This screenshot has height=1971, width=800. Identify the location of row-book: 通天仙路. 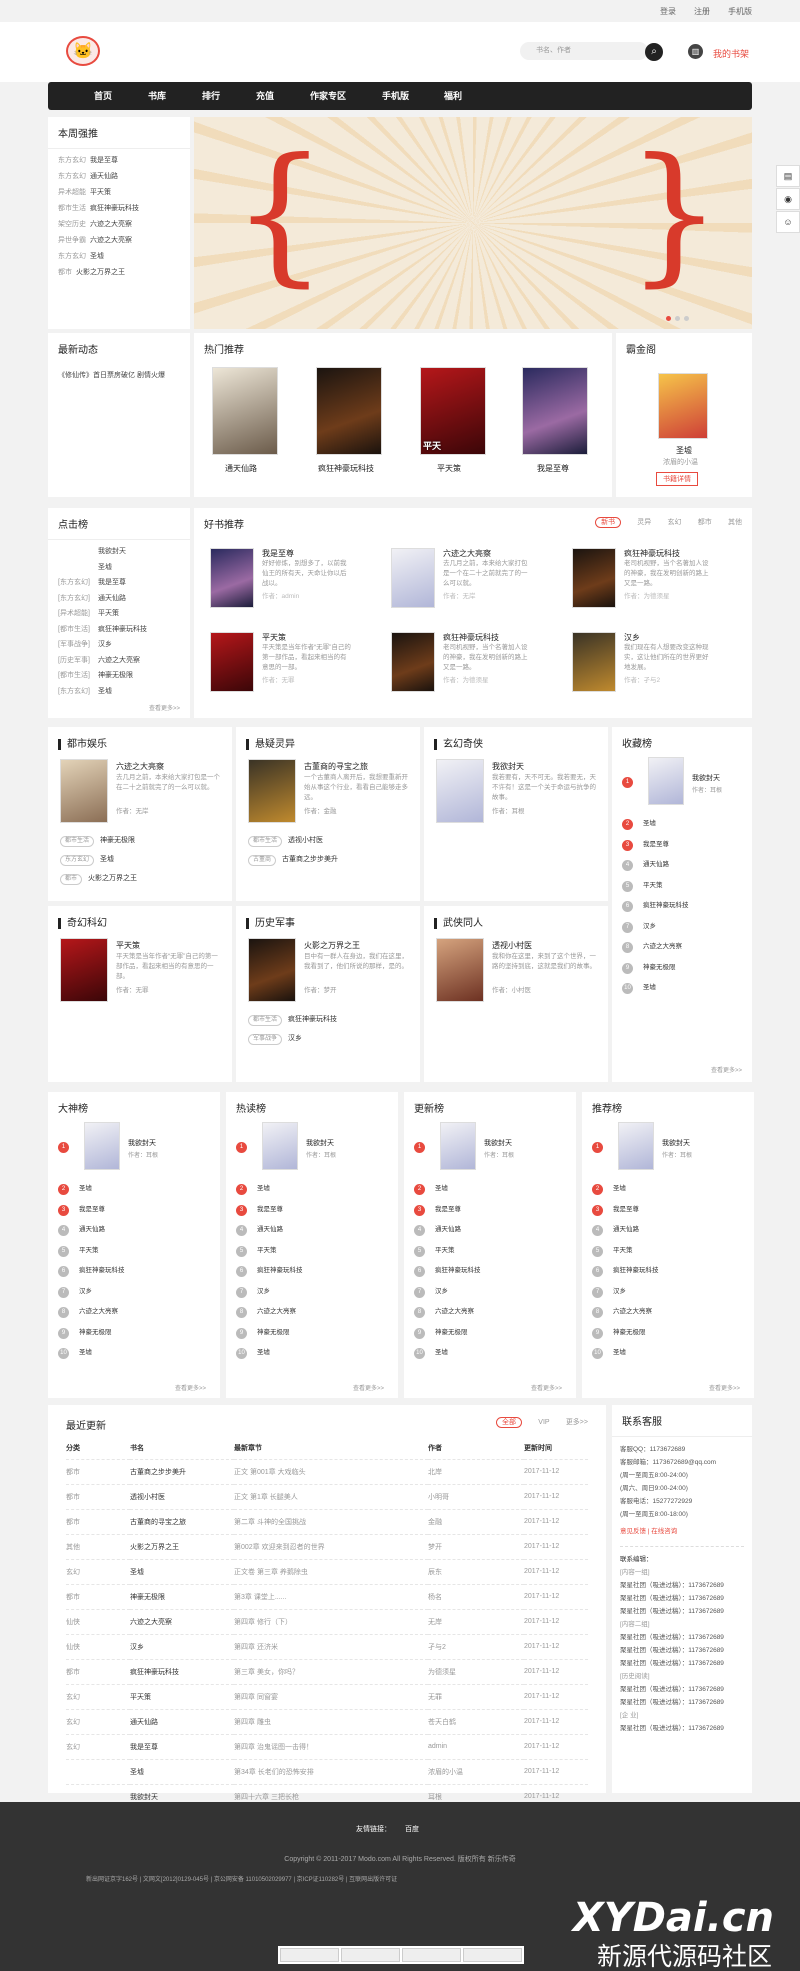
(182, 1722).